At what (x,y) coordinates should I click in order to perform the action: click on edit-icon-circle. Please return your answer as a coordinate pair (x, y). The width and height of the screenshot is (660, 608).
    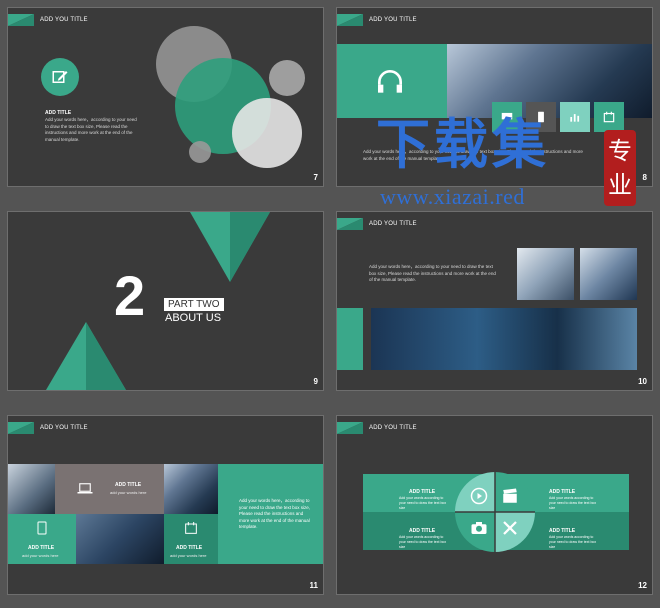
    Looking at the image, I should click on (60, 77).